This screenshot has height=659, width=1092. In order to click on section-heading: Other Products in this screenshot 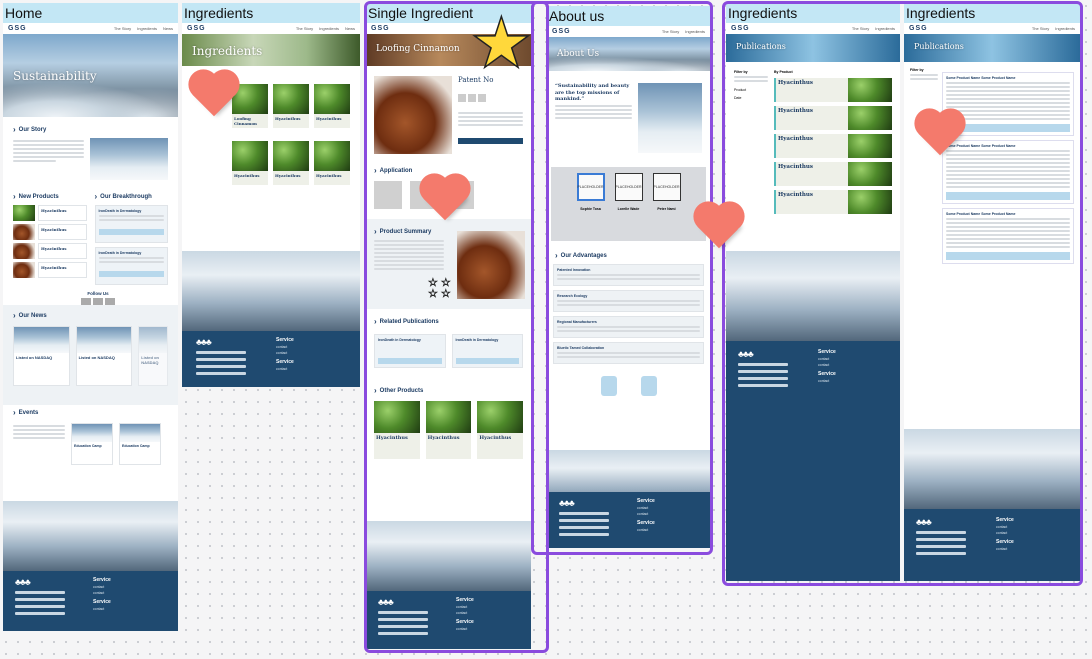, I will do `click(448, 390)`.